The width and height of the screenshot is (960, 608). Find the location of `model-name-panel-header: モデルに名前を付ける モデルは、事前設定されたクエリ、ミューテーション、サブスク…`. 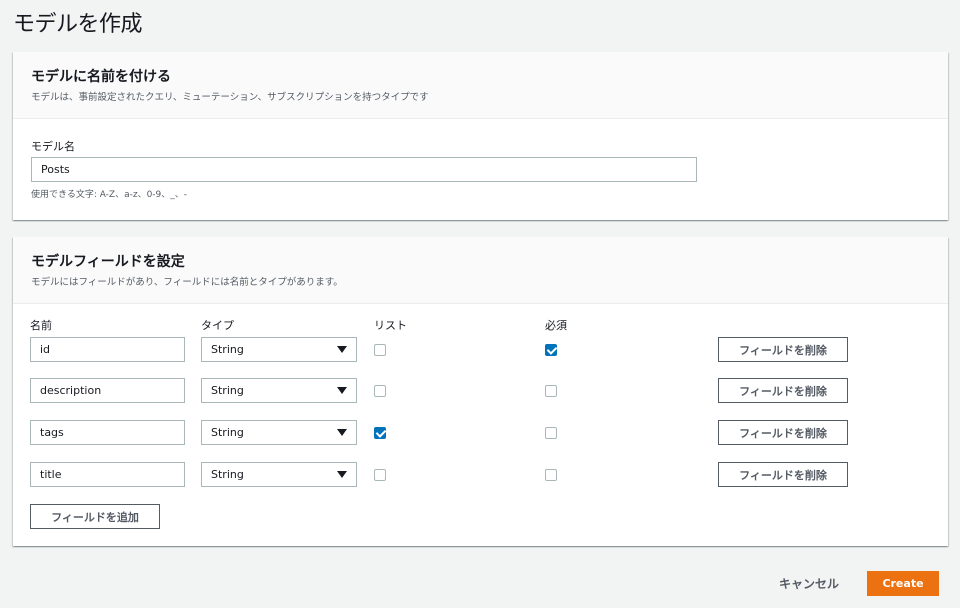

model-name-panel-header: モデルに名前を付ける モデルは、事前設定されたクエリ、ミューテーション、サブスク… is located at coordinates (480, 85).